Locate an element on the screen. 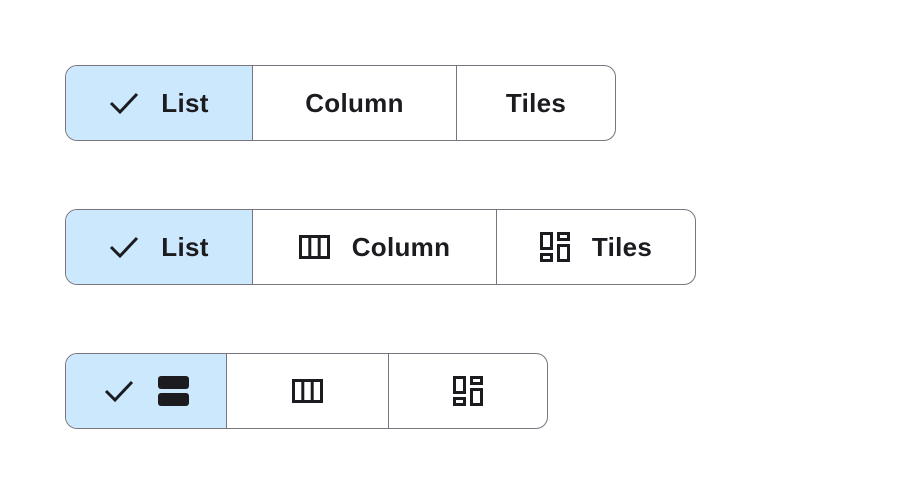 The image size is (906, 496). segmented-button-text: List Column Tiles is located at coordinates (340, 103).